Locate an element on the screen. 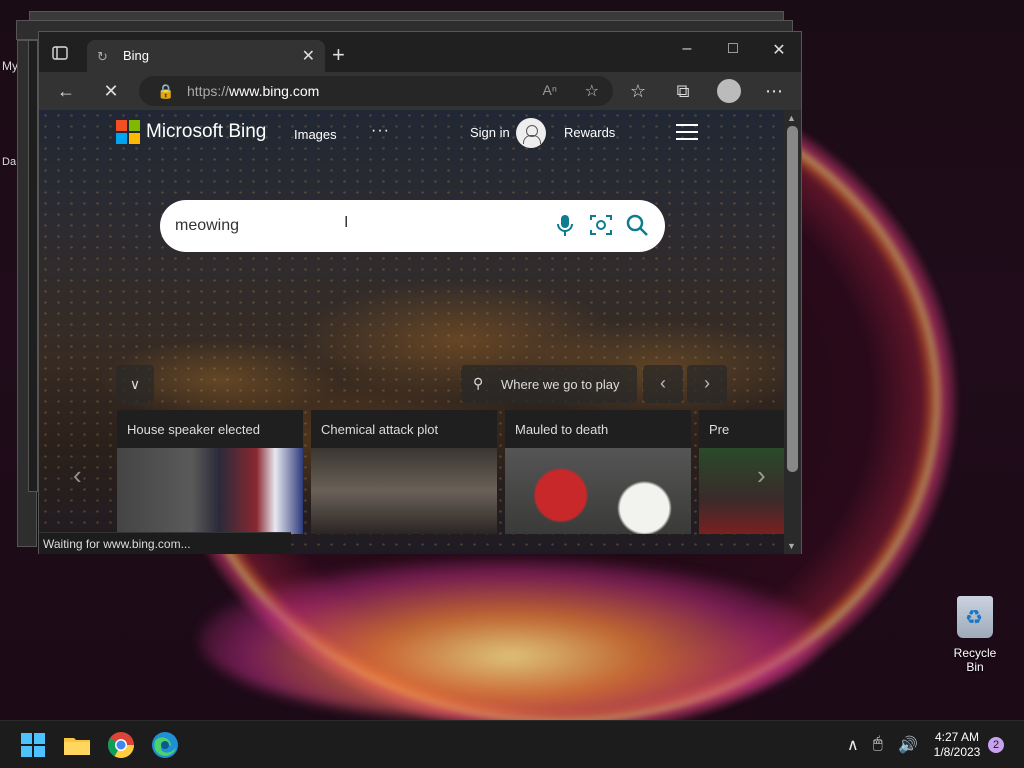  clock: 4:27 AM 1/8/2023 is located at coordinates (957, 745).